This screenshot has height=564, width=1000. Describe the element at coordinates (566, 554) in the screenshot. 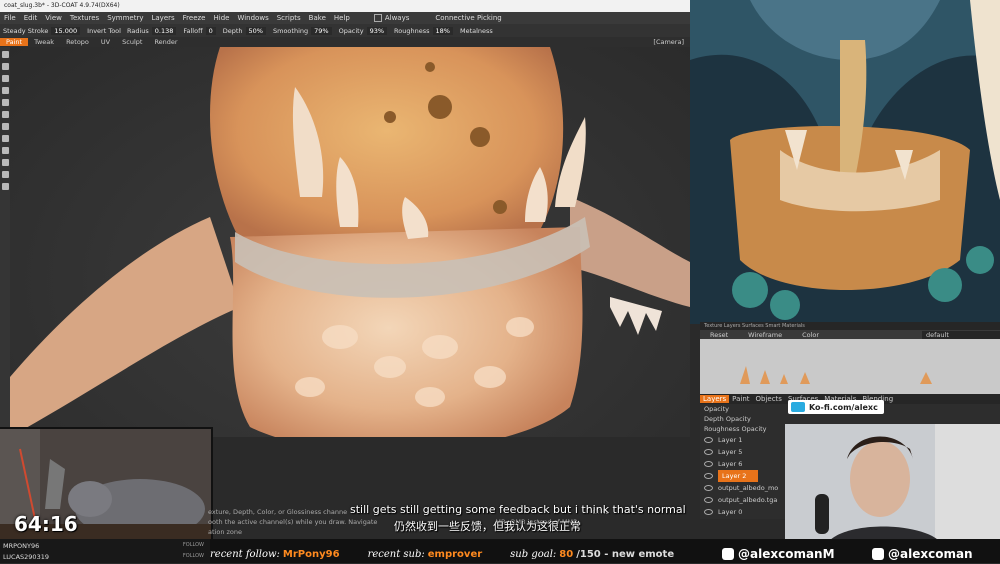

I see `sub-goal-current: 80` at that location.